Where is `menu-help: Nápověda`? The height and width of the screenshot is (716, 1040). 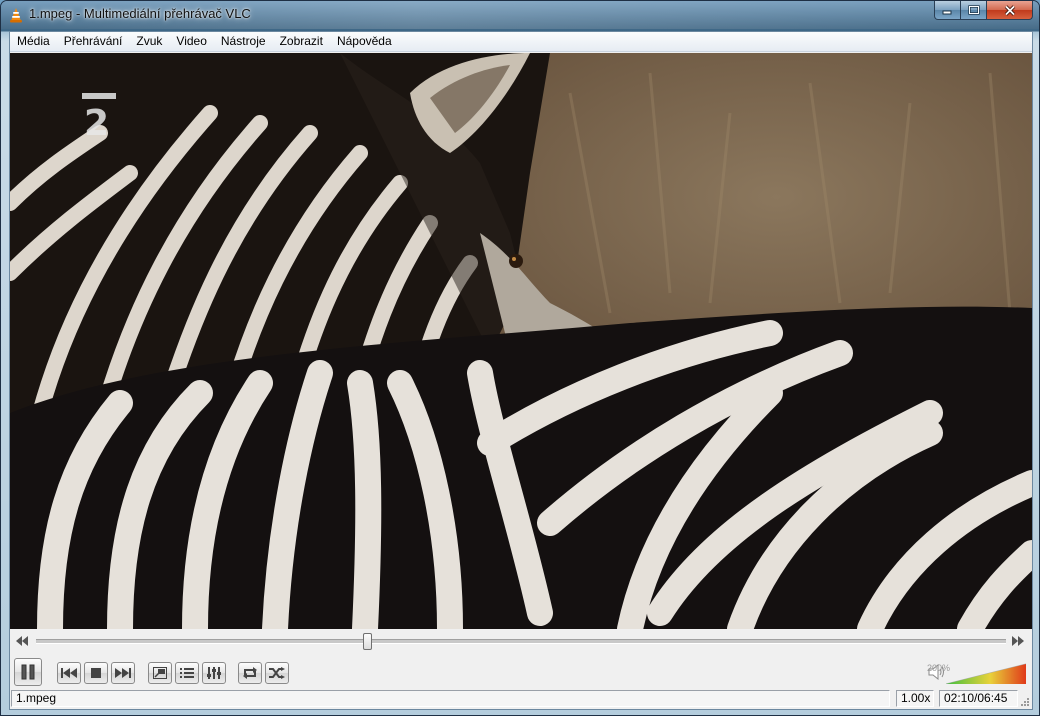
menu-help: Nápověda is located at coordinates (364, 41).